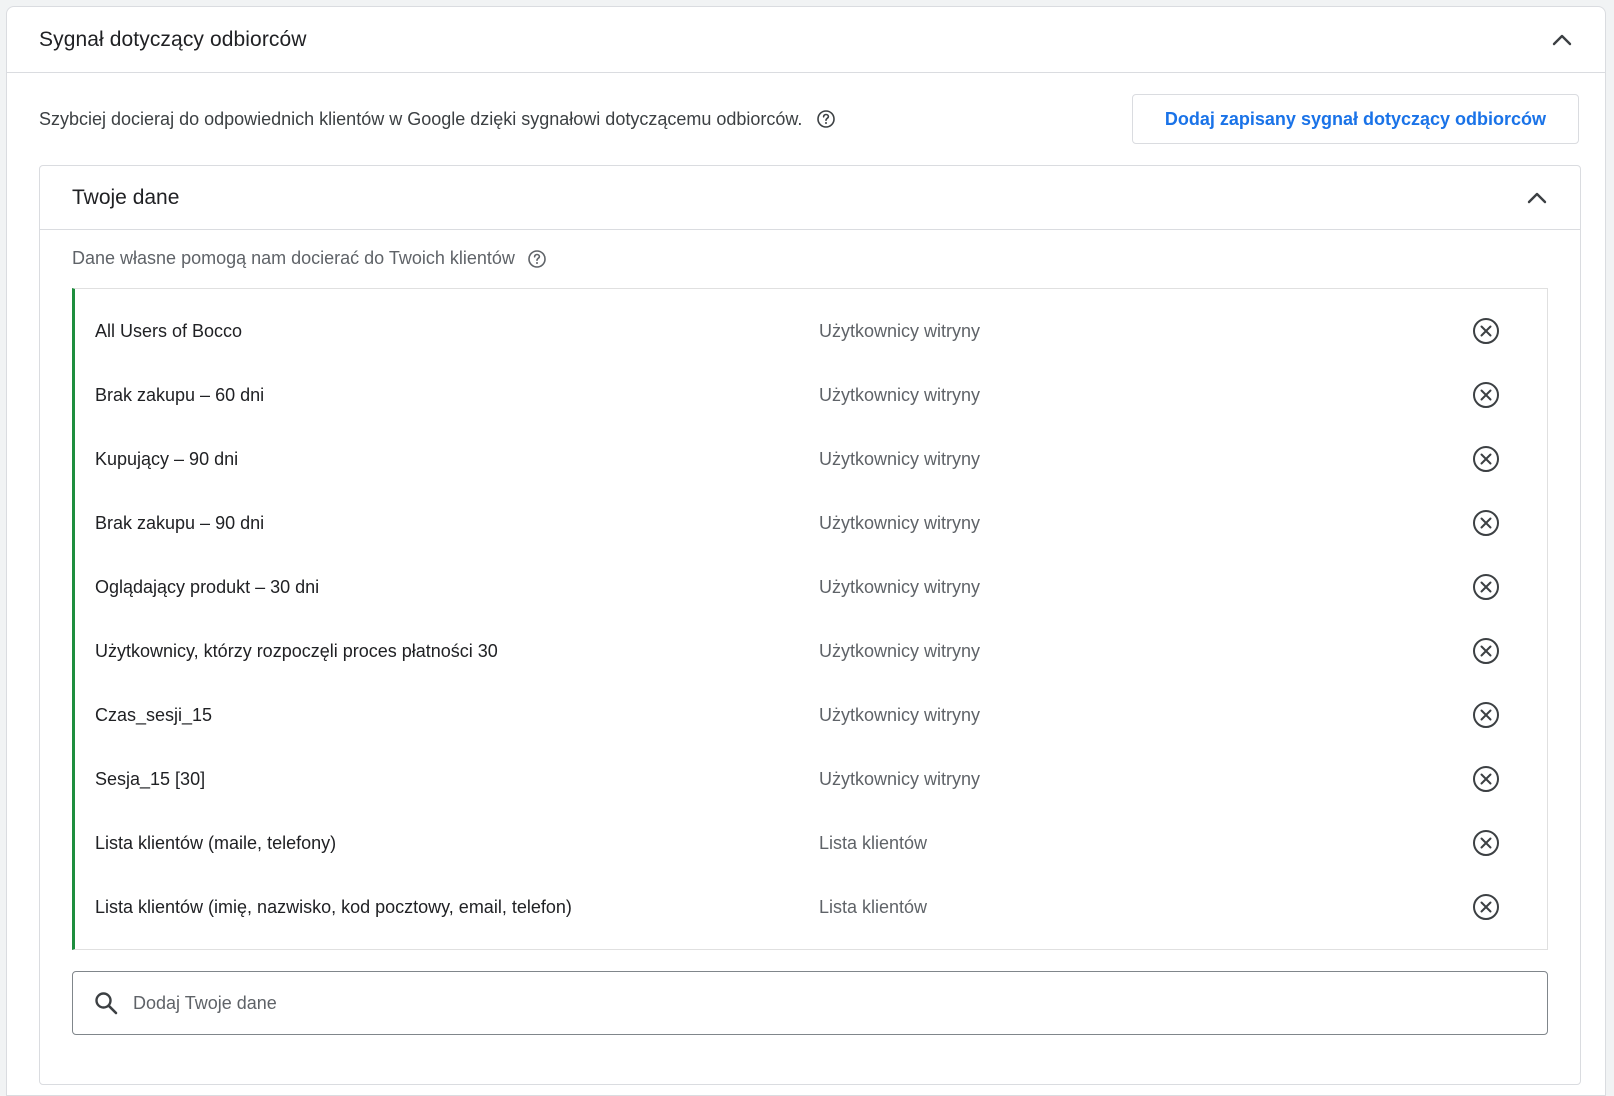 This screenshot has width=1614, height=1096. What do you see at coordinates (150, 778) in the screenshot?
I see `list-item-name: Sesja_15 [30]` at bounding box center [150, 778].